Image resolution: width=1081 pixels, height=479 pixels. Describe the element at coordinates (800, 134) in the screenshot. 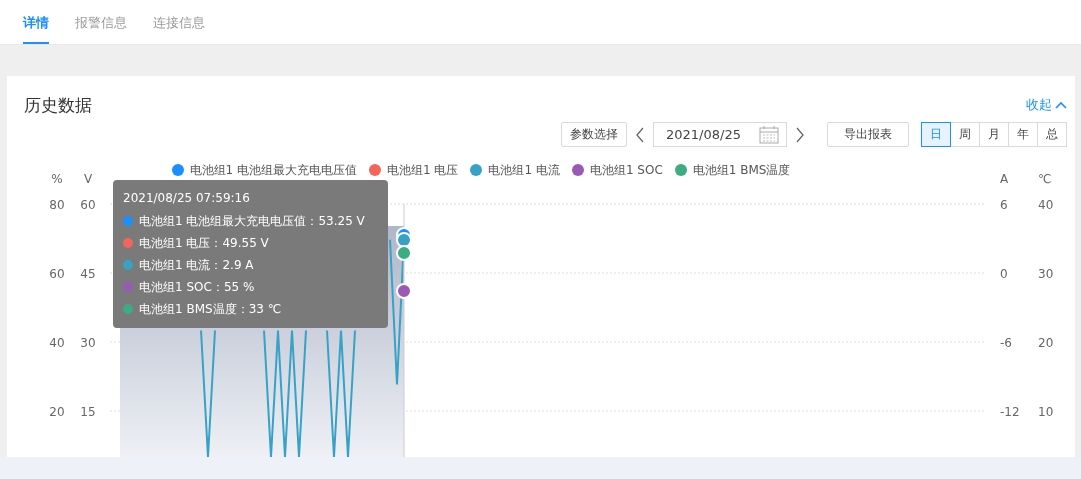

I see `chevron-right-icon` at that location.